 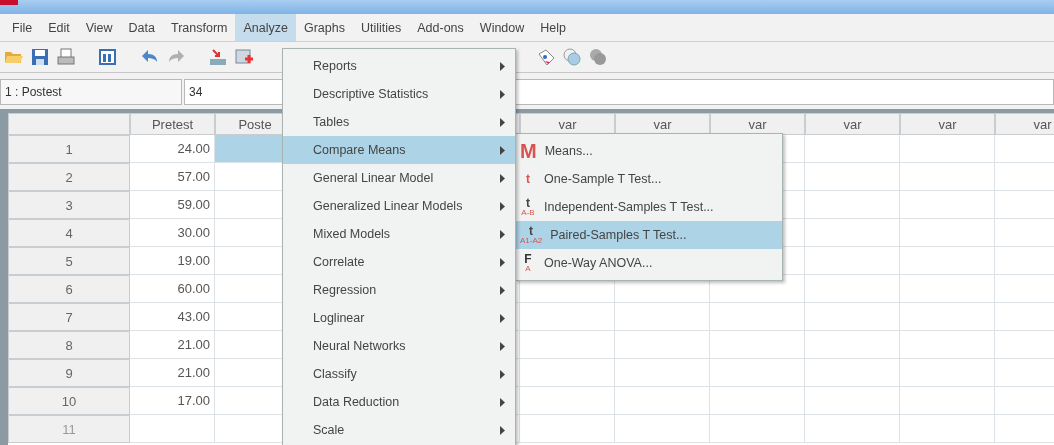 What do you see at coordinates (265, 27) in the screenshot?
I see `menu-bar-item: Analyze` at bounding box center [265, 27].